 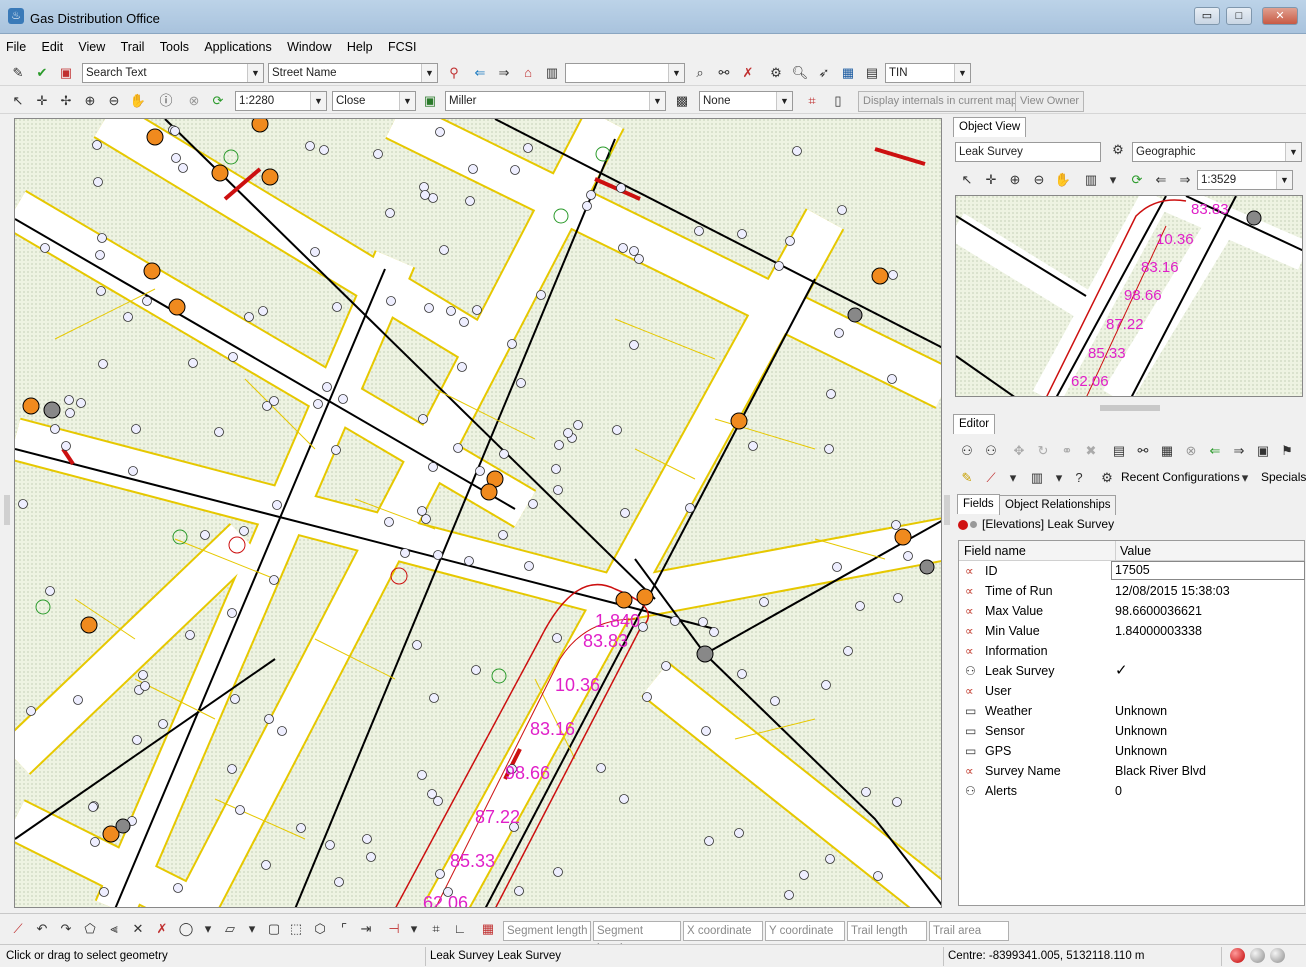 What do you see at coordinates (320, 929) in the screenshot?
I see `offset-icon: ⬡` at bounding box center [320, 929].